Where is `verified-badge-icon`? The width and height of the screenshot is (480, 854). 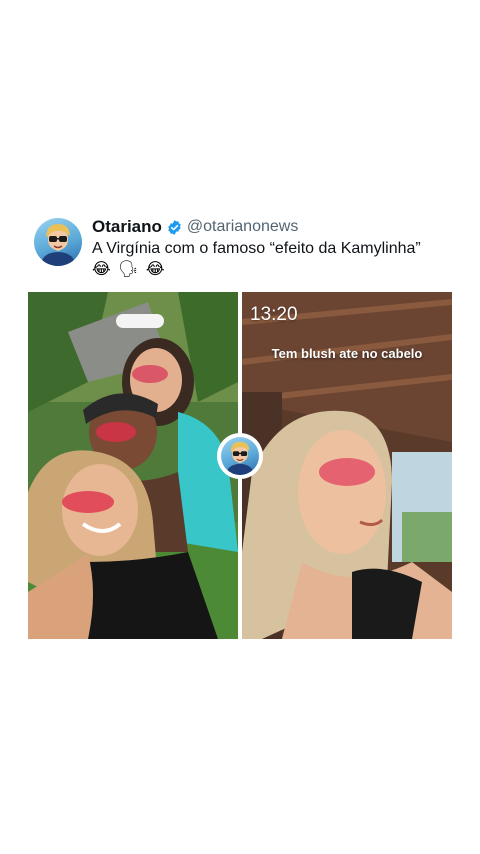
verified-badge-icon is located at coordinates (174, 227).